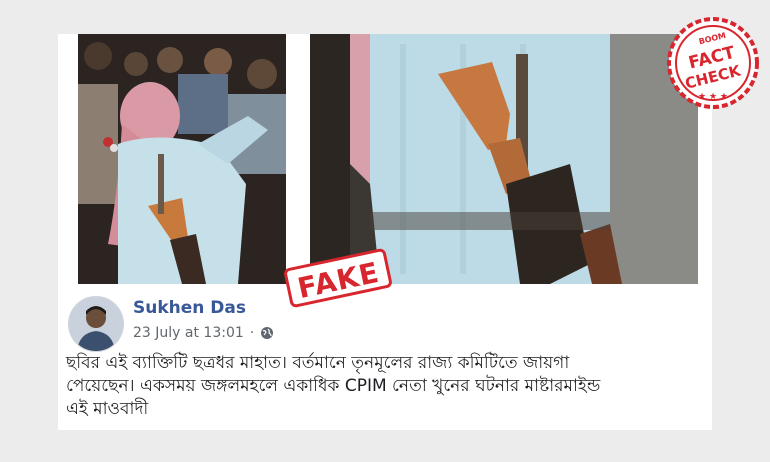 The height and width of the screenshot is (462, 770). Describe the element at coordinates (267, 333) in the screenshot. I see `globe-icon` at that location.